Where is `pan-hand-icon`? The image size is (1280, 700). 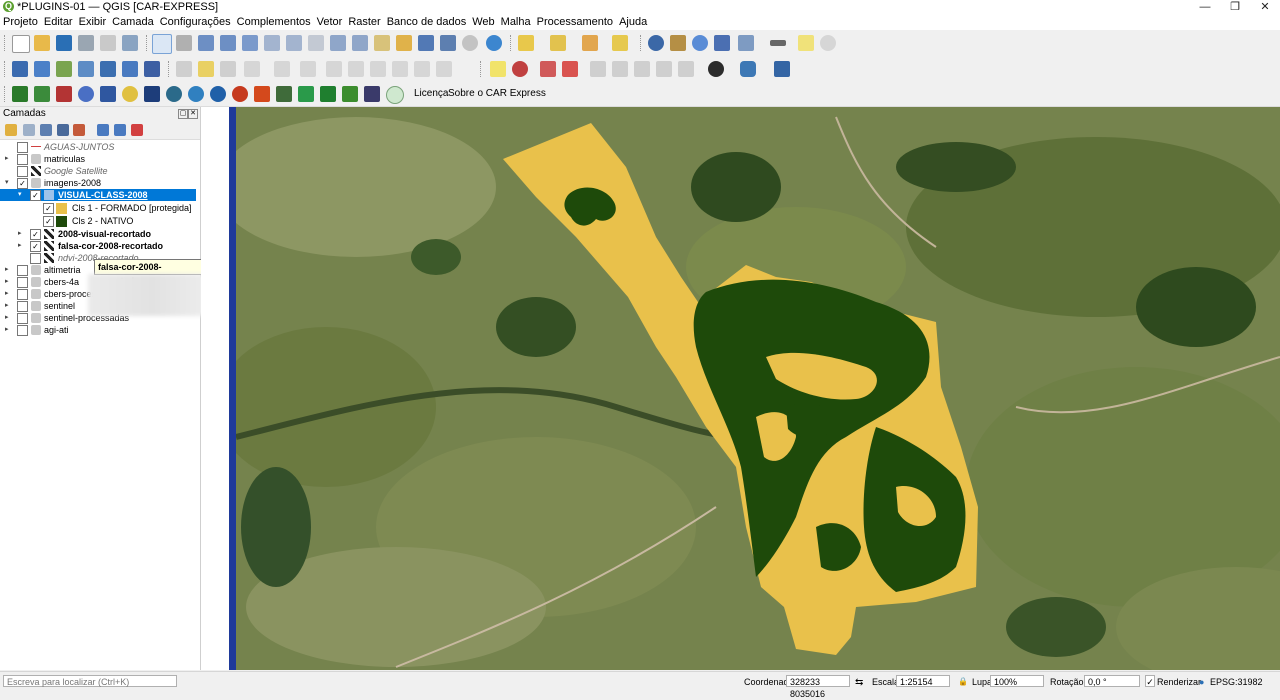
pan-hand-icon is located at coordinates (162, 44).